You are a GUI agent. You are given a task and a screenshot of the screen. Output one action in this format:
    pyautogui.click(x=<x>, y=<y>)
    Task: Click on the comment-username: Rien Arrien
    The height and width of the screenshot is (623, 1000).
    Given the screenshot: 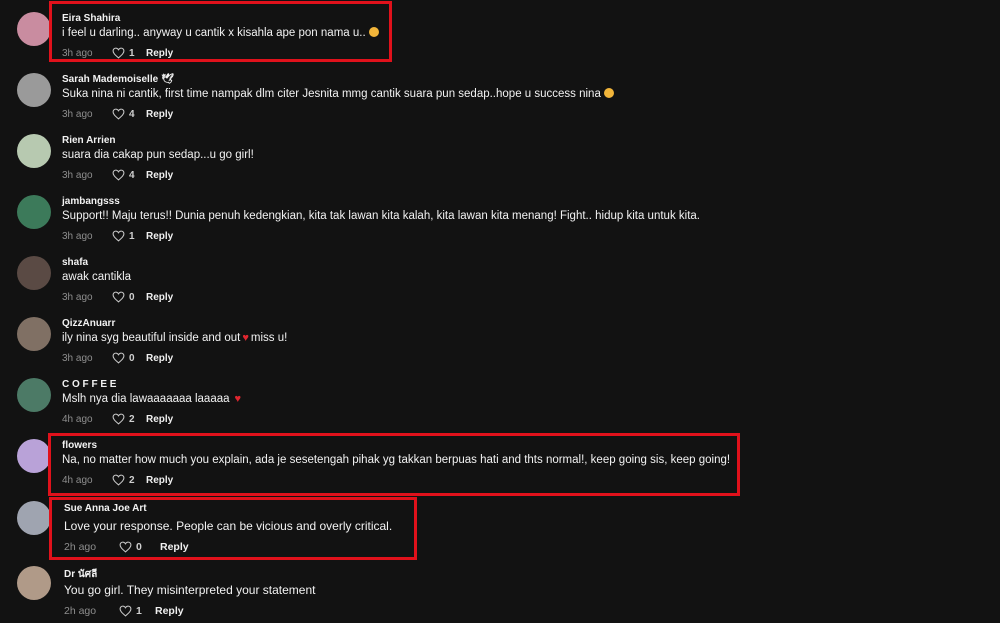 What is the action you would take?
    pyautogui.click(x=89, y=140)
    